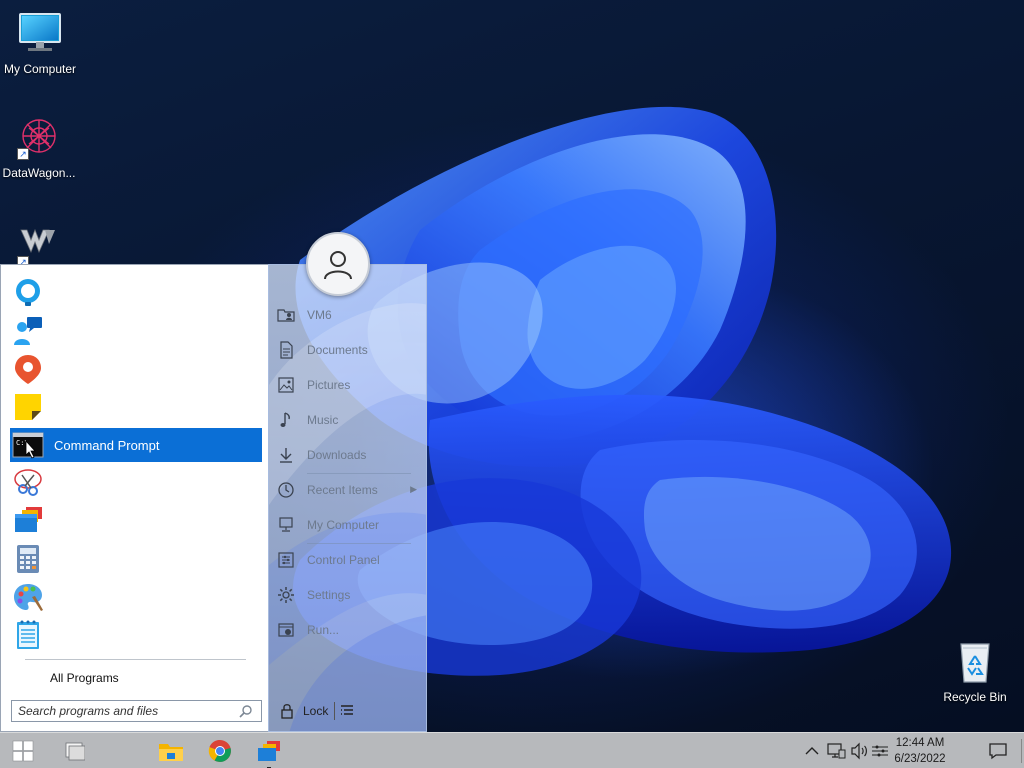 The image size is (1024, 768). Describe the element at coordinates (136, 521) in the screenshot. I see `program-item-file-explorer` at that location.